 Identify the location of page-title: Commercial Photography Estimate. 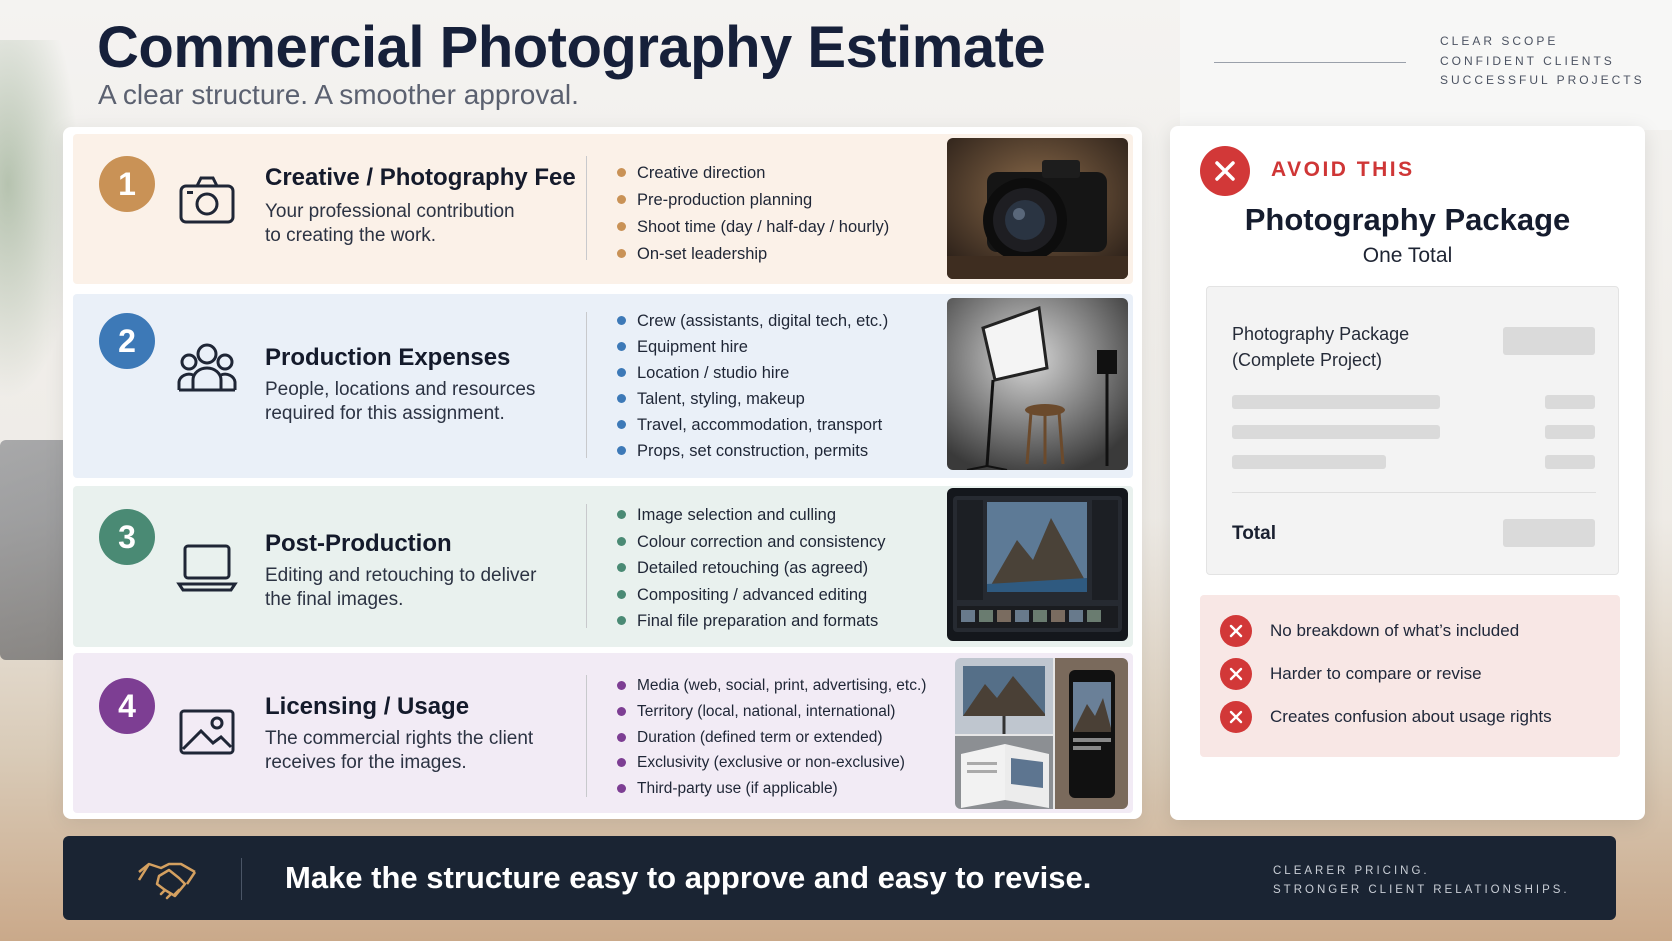
(571, 47).